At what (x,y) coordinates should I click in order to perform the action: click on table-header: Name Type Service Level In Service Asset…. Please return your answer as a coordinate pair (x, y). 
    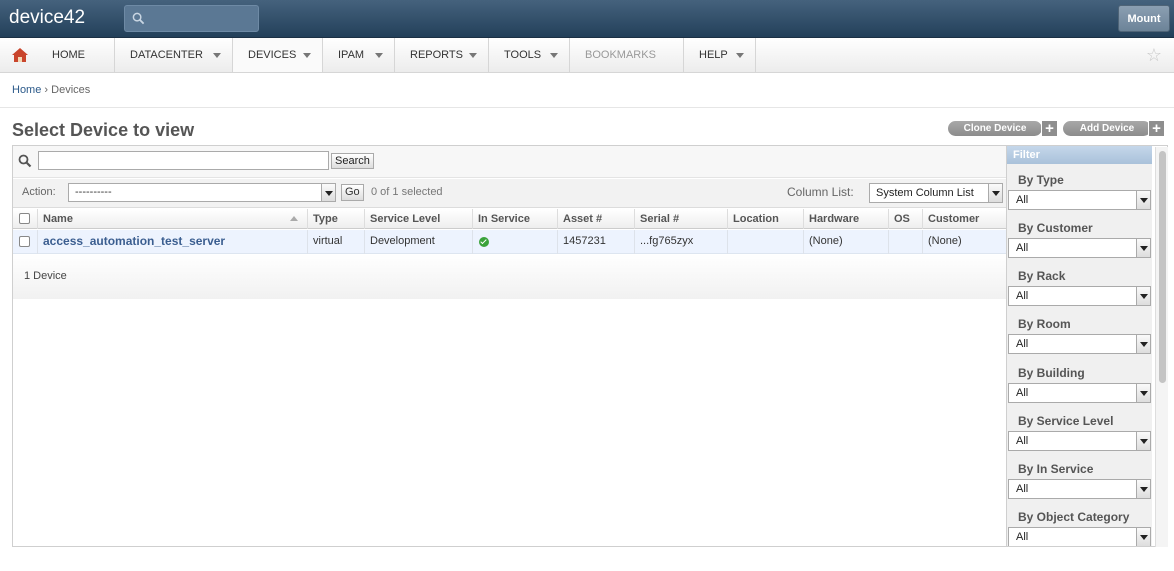
    Looking at the image, I should click on (509, 219).